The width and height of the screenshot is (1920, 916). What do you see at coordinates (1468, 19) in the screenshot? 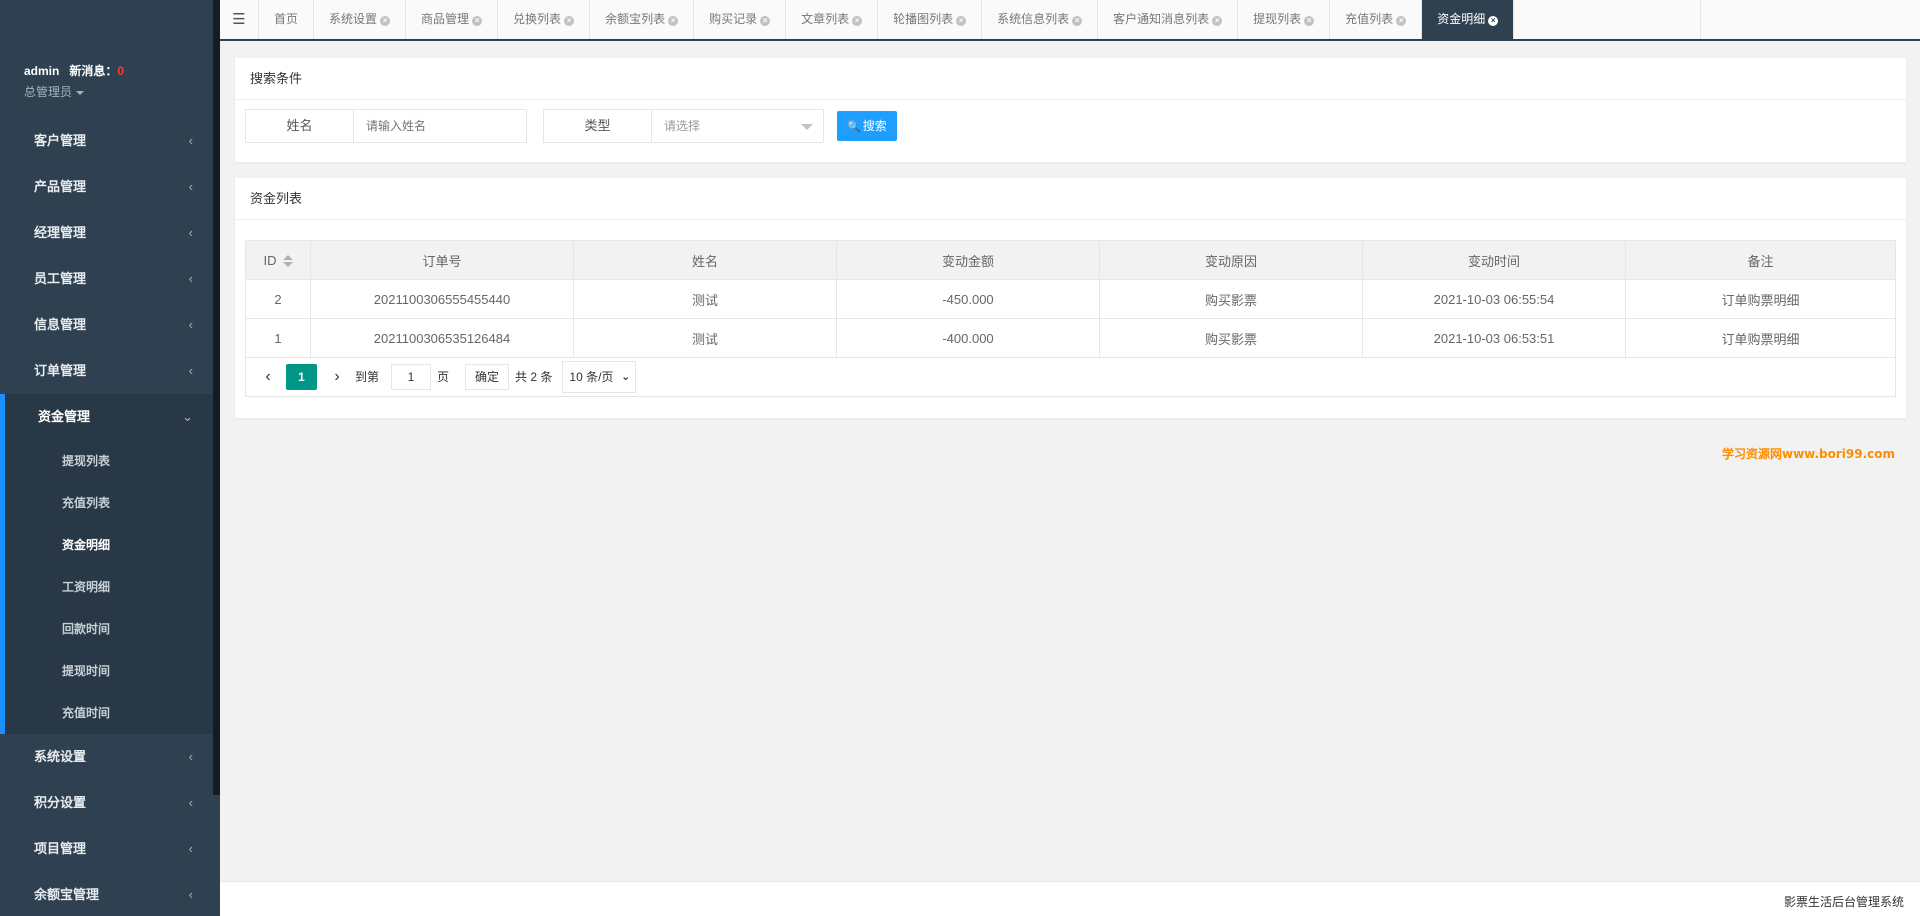
I see `tab-fund-details: 资金明细 ×` at bounding box center [1468, 19].